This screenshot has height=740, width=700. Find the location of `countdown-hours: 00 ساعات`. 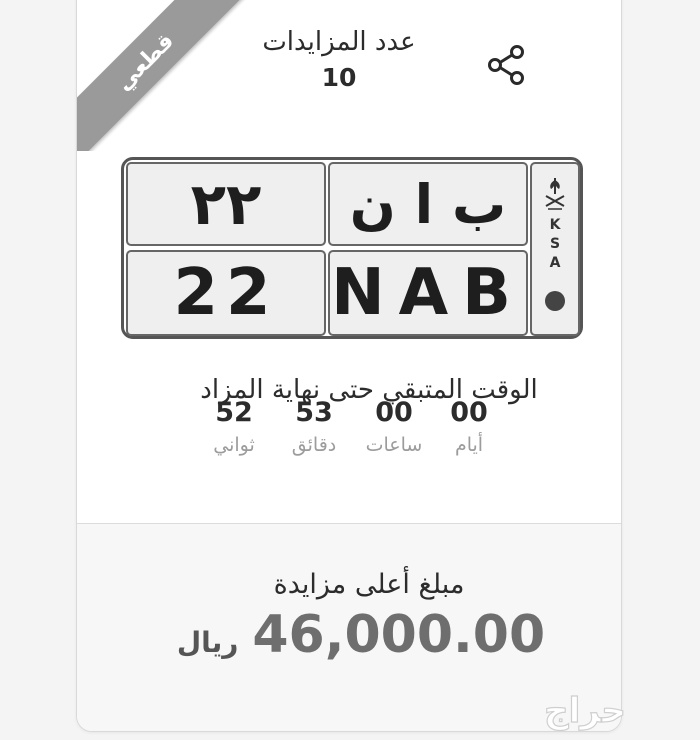

countdown-hours: 00 ساعات is located at coordinates (394, 426).